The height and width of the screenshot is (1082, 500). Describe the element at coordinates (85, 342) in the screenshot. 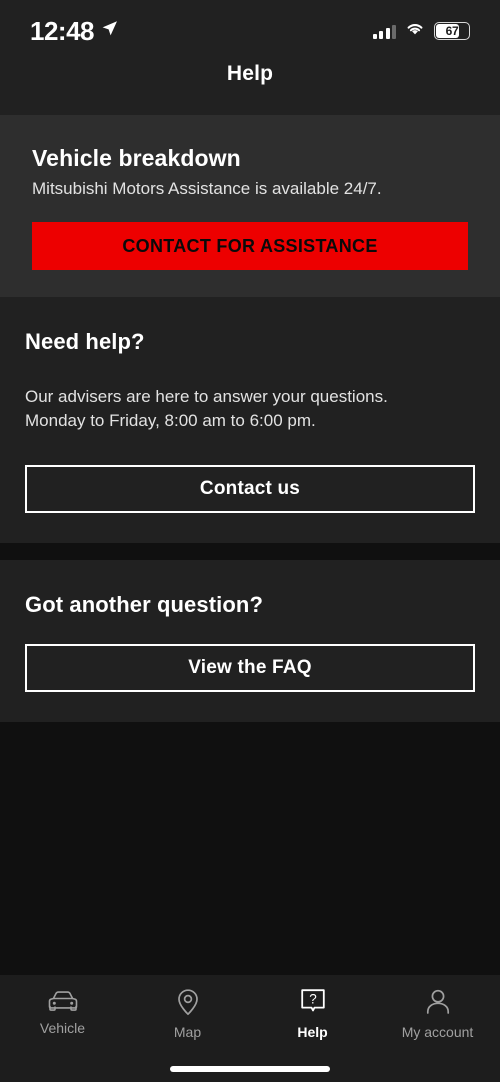

I see `need-help-title: Need help?` at that location.